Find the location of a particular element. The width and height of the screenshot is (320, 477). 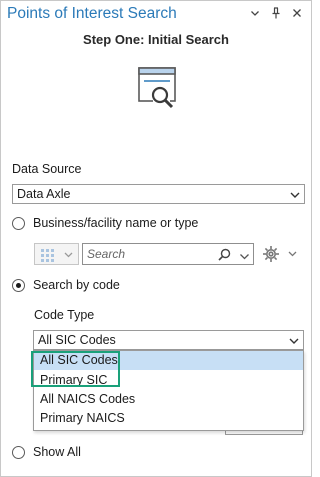

search-box is located at coordinates (168, 254).